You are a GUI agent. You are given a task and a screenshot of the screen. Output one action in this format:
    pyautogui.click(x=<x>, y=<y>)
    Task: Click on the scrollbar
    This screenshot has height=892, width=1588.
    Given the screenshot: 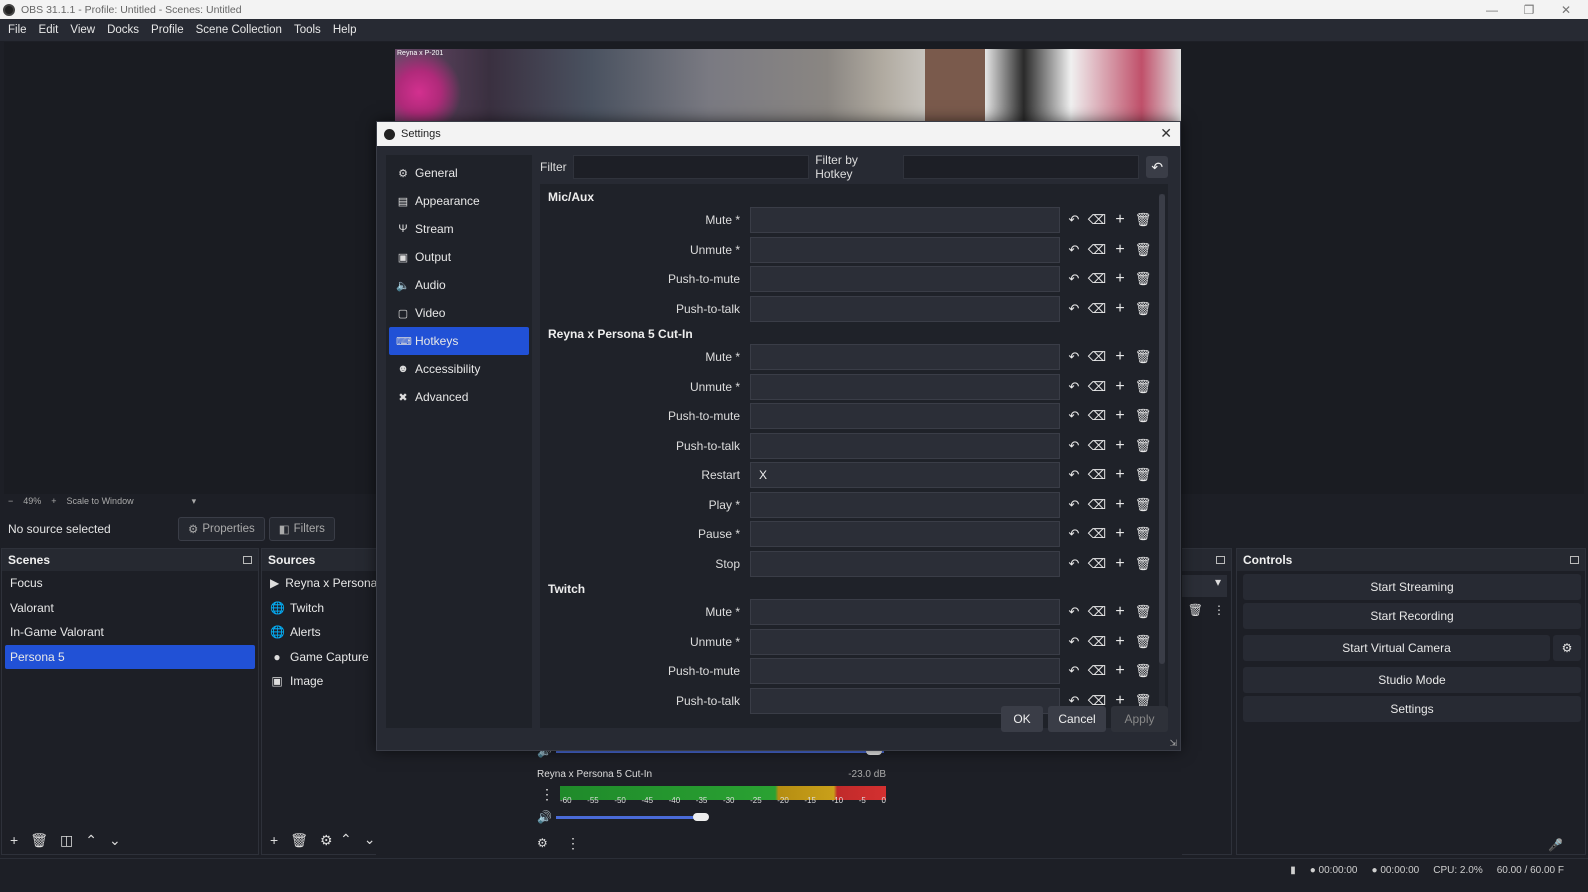 What is the action you would take?
    pyautogui.click(x=1162, y=454)
    